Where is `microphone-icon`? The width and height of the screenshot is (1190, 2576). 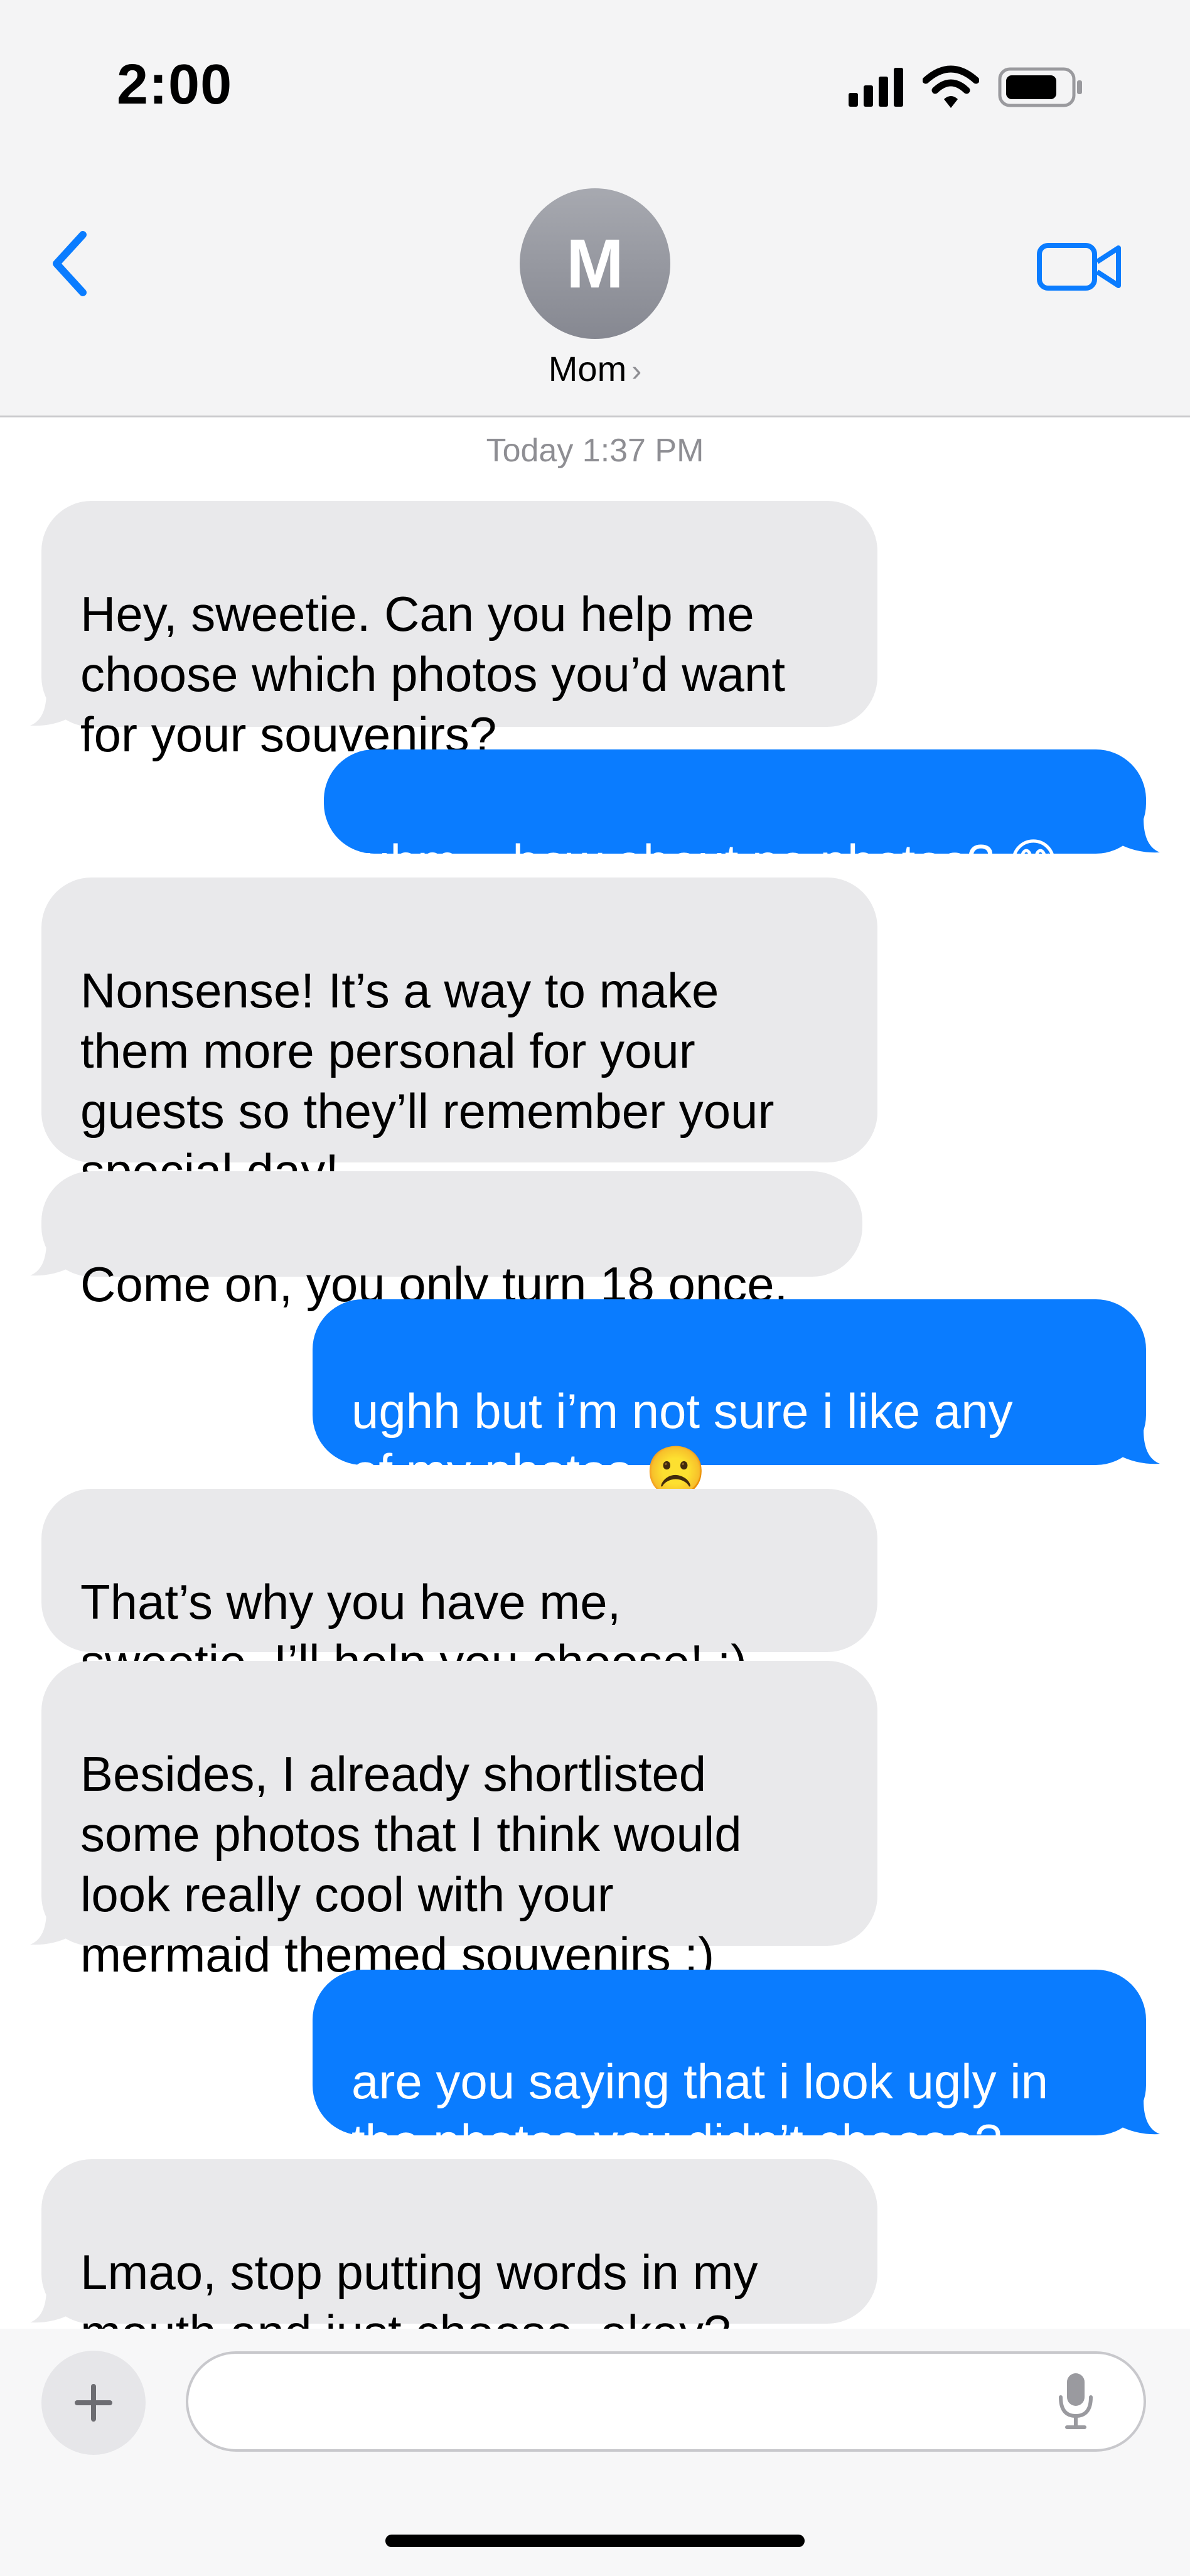 microphone-icon is located at coordinates (1076, 2401).